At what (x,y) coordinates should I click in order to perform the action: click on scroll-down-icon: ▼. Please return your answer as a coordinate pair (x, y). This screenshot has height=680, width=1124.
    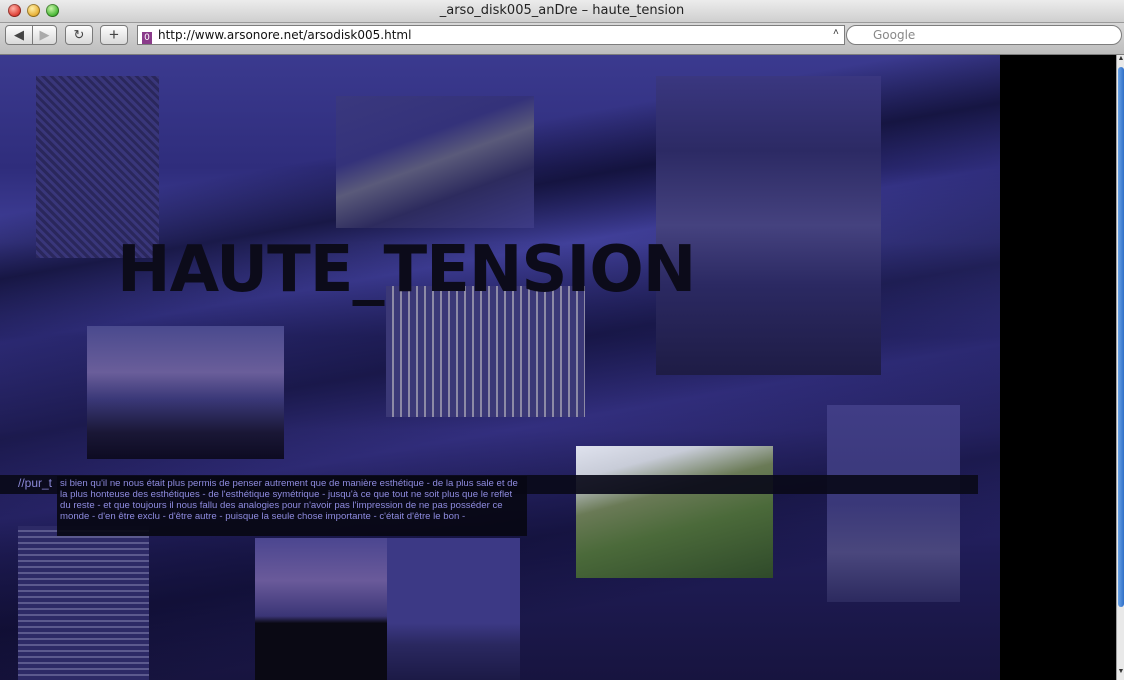
    Looking at the image, I should click on (1120, 673).